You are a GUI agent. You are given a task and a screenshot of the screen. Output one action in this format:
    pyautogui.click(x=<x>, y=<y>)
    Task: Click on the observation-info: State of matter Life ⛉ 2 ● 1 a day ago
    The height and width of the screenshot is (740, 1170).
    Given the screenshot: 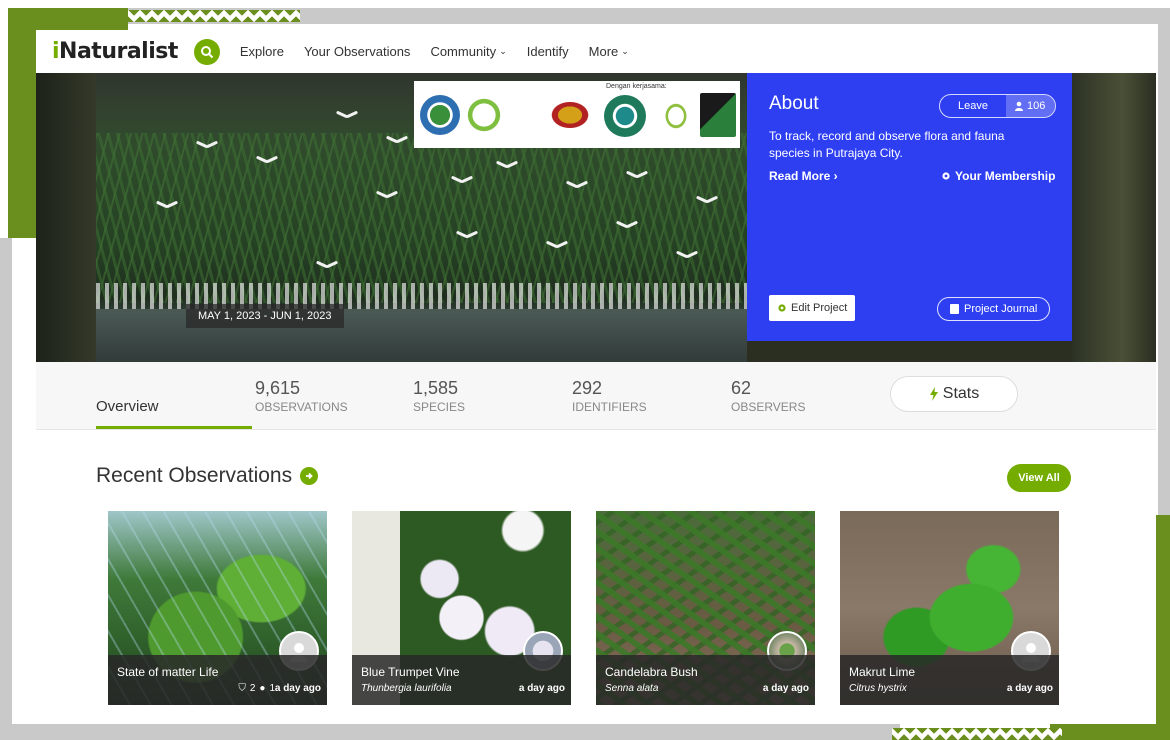 What is the action you would take?
    pyautogui.click(x=217, y=680)
    